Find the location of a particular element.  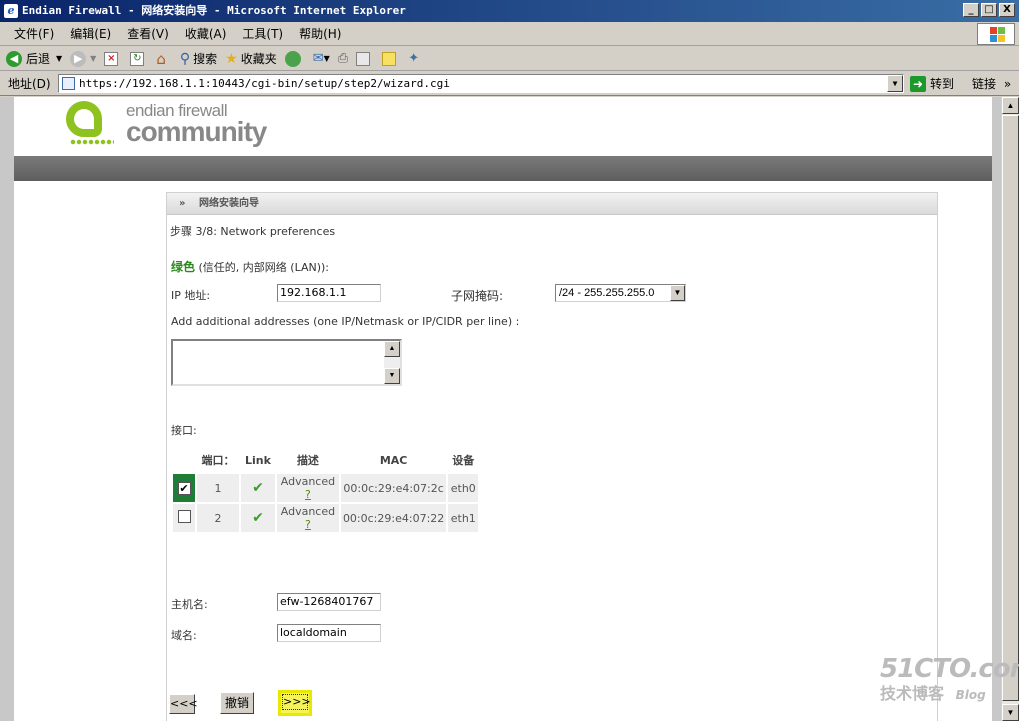

refresh-button: ↻ is located at coordinates (139, 58).